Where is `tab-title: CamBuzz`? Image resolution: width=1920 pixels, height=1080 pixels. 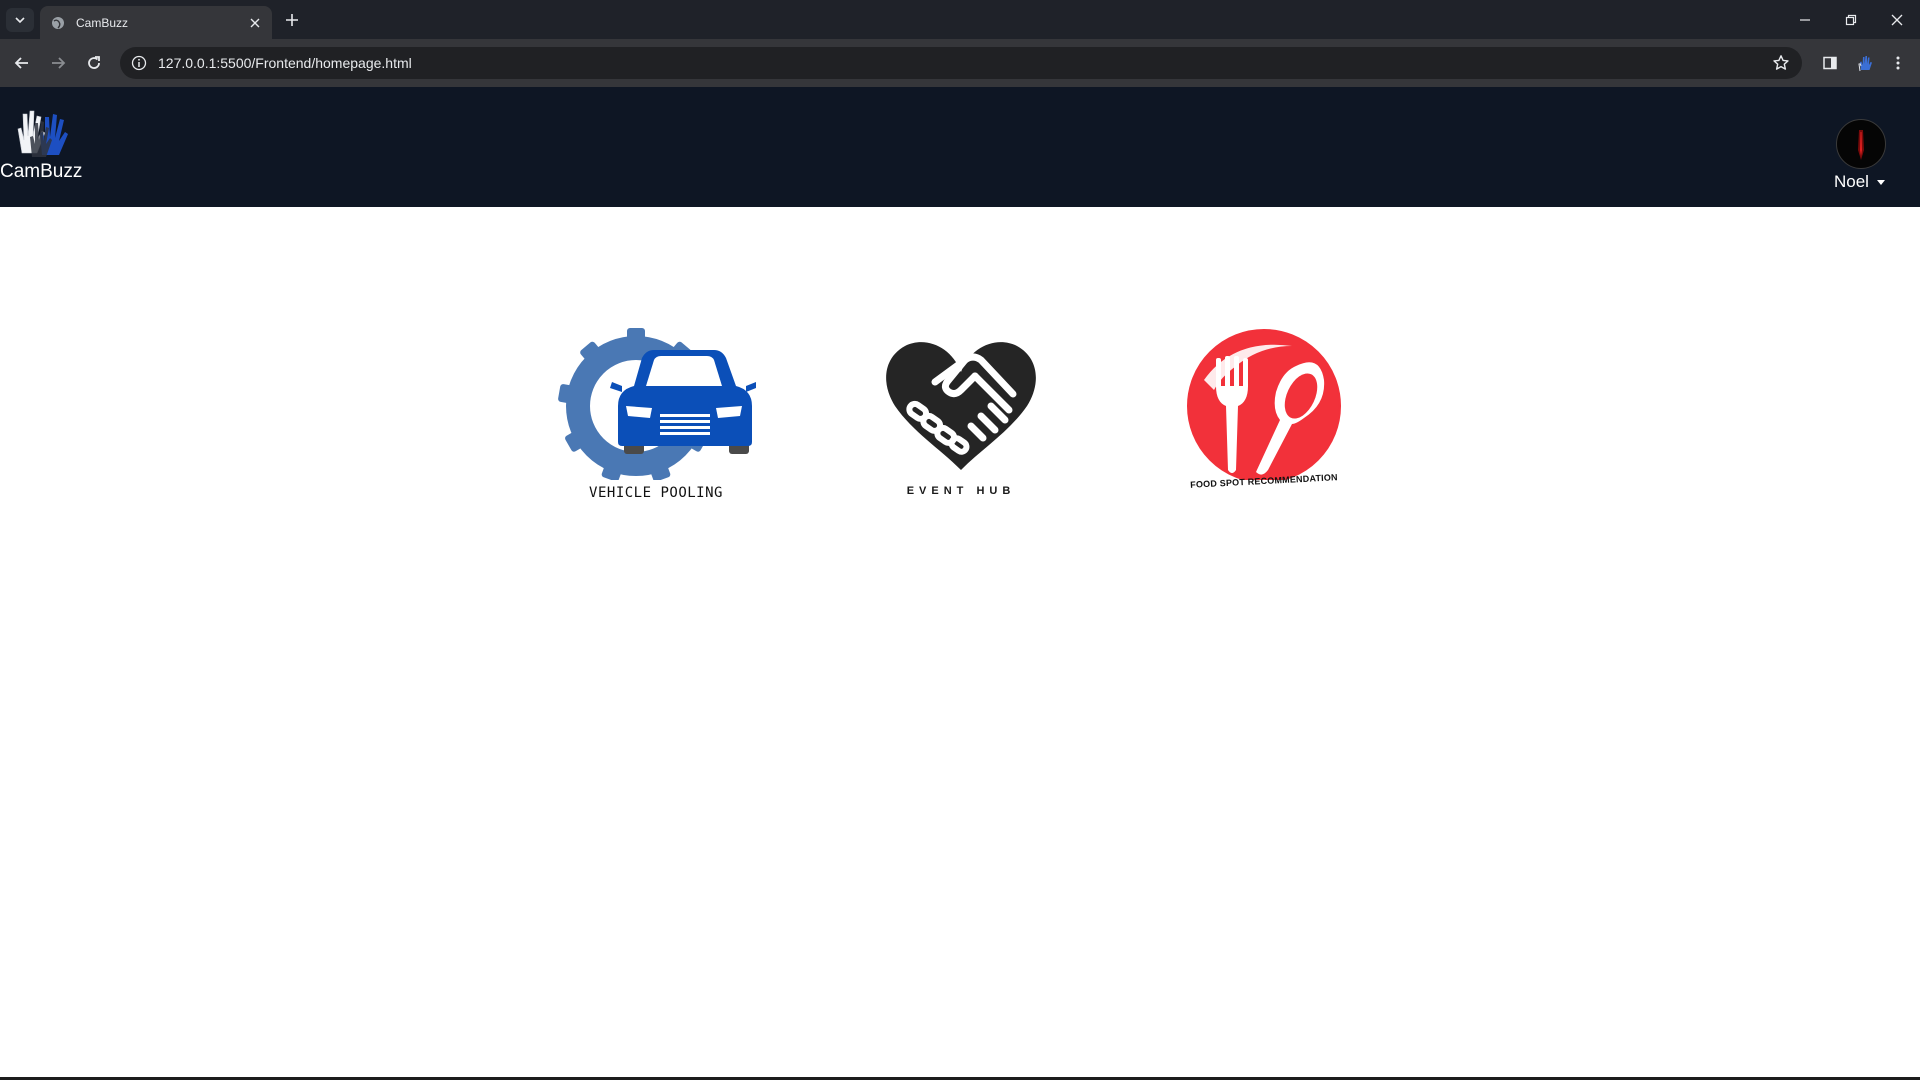
tab-title: CamBuzz is located at coordinates (102, 22).